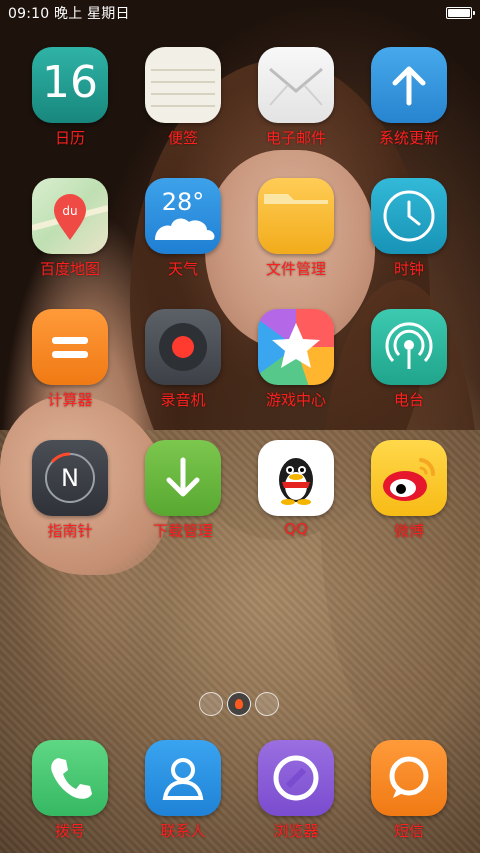  I want to click on app-file-manager: 文件管理, so click(296, 228).